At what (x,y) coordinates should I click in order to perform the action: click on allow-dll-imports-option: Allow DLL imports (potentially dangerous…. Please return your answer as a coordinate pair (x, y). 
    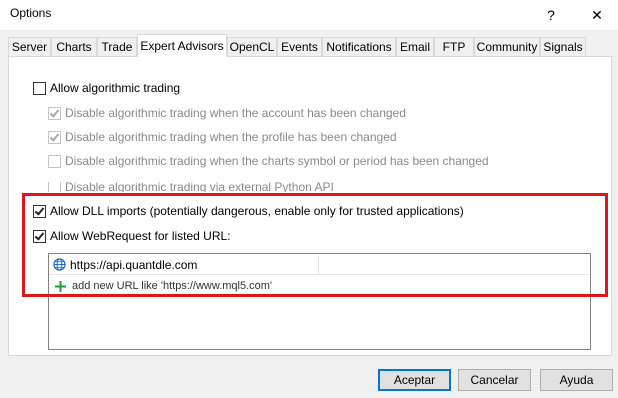
    Looking at the image, I should click on (248, 211).